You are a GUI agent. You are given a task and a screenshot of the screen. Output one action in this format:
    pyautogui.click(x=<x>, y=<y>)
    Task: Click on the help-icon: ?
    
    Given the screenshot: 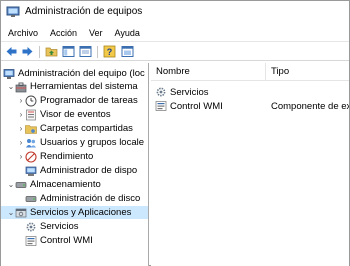 What is the action you would take?
    pyautogui.click(x=109, y=51)
    